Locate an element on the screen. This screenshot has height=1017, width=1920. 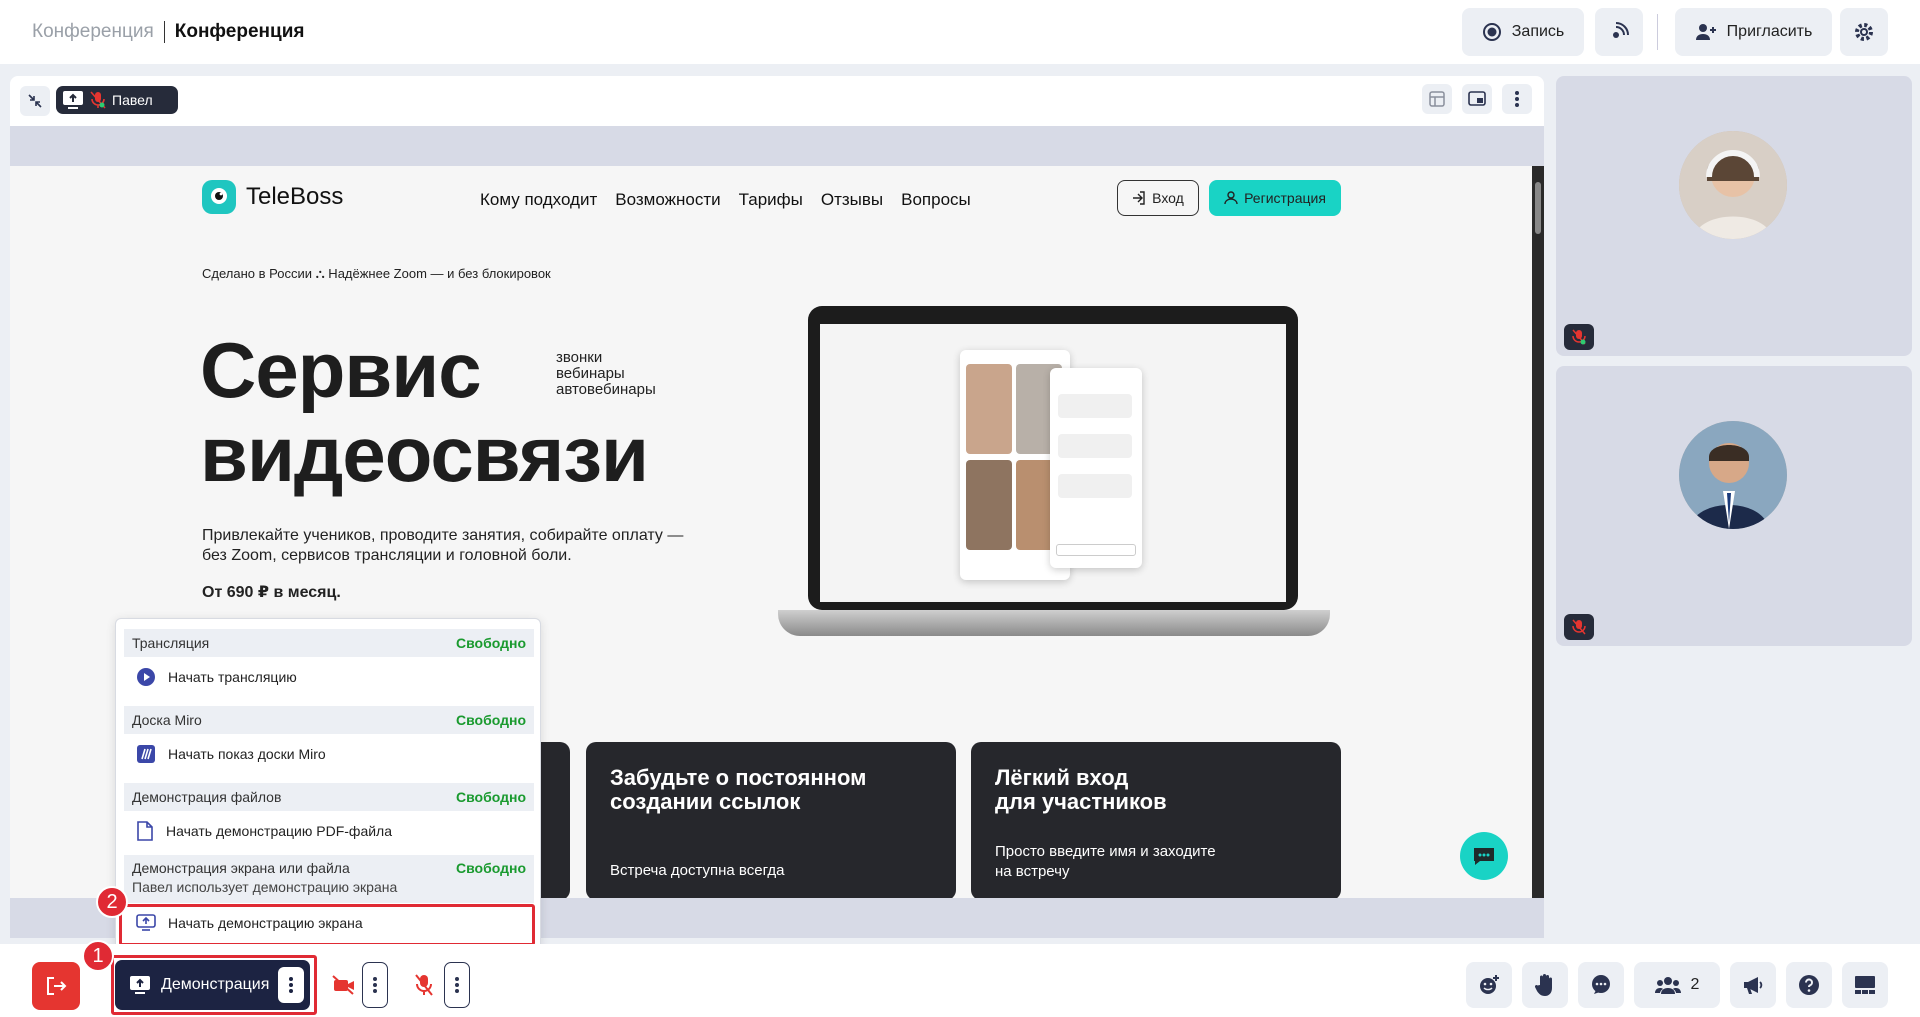
megaphone-icon is located at coordinates (1753, 985).